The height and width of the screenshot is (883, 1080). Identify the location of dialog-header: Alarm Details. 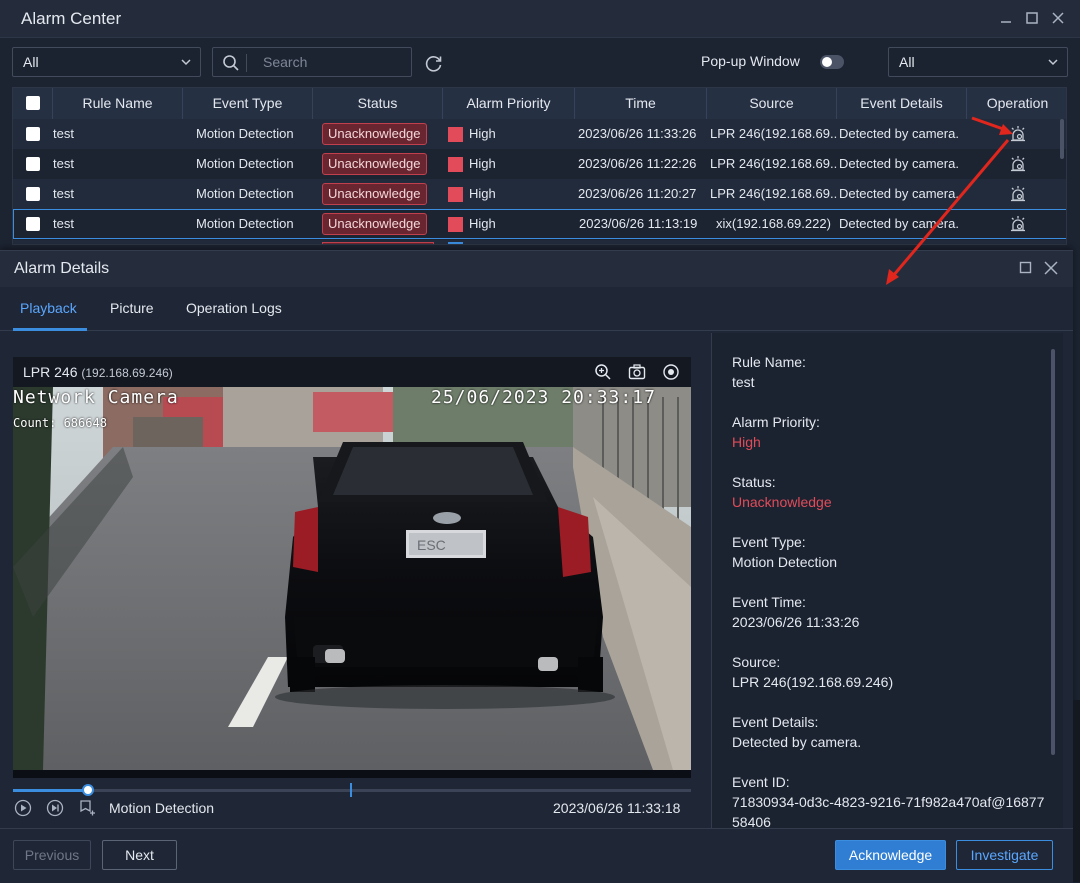
(536, 269).